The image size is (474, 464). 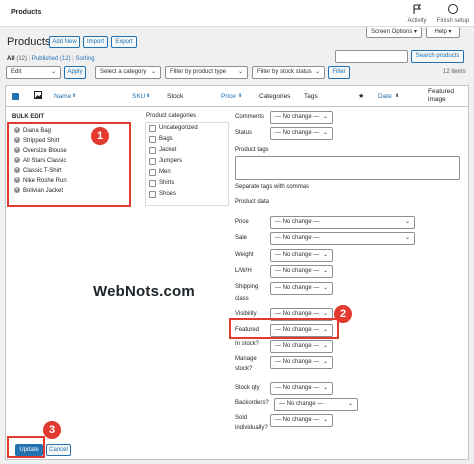 What do you see at coordinates (443, 32) in the screenshot?
I see `help-button: Help ▾` at bounding box center [443, 32].